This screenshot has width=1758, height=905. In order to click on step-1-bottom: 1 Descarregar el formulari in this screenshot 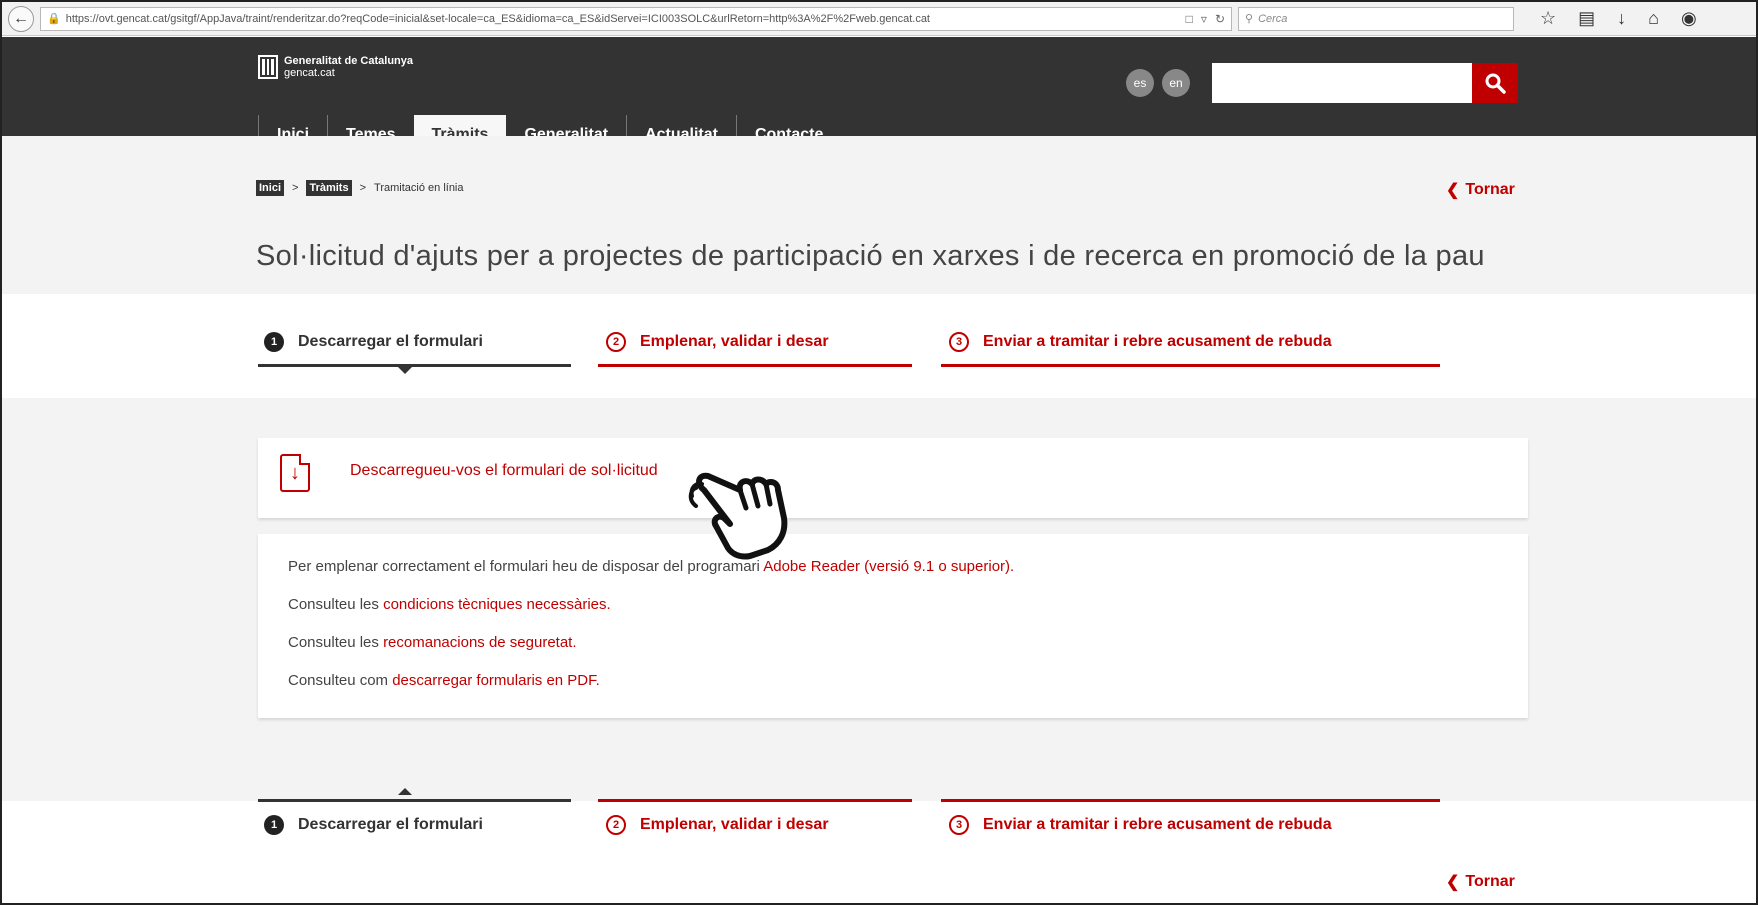, I will do `click(373, 825)`.